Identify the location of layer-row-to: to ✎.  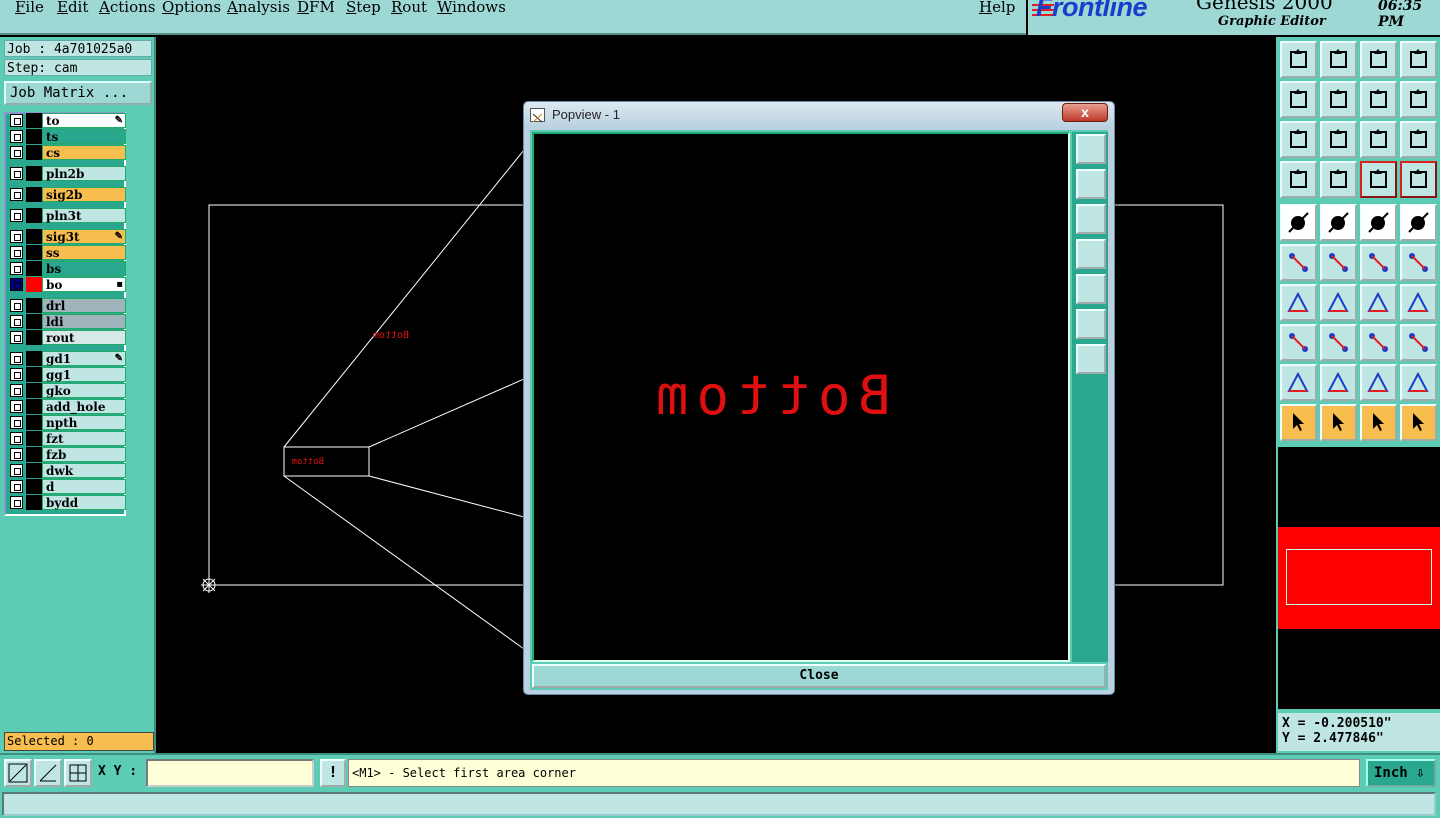
(67, 120).